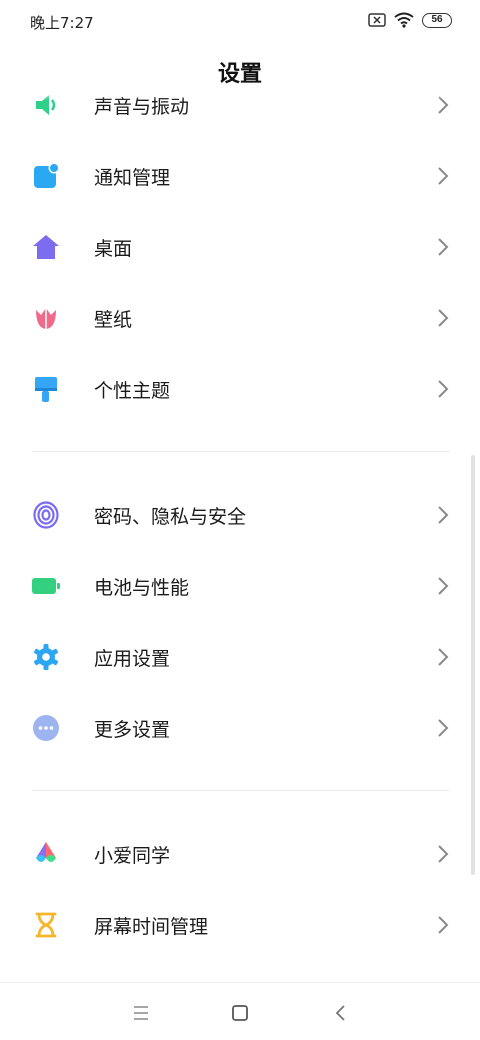  Describe the element at coordinates (46, 247) in the screenshot. I see `home-icon` at that location.